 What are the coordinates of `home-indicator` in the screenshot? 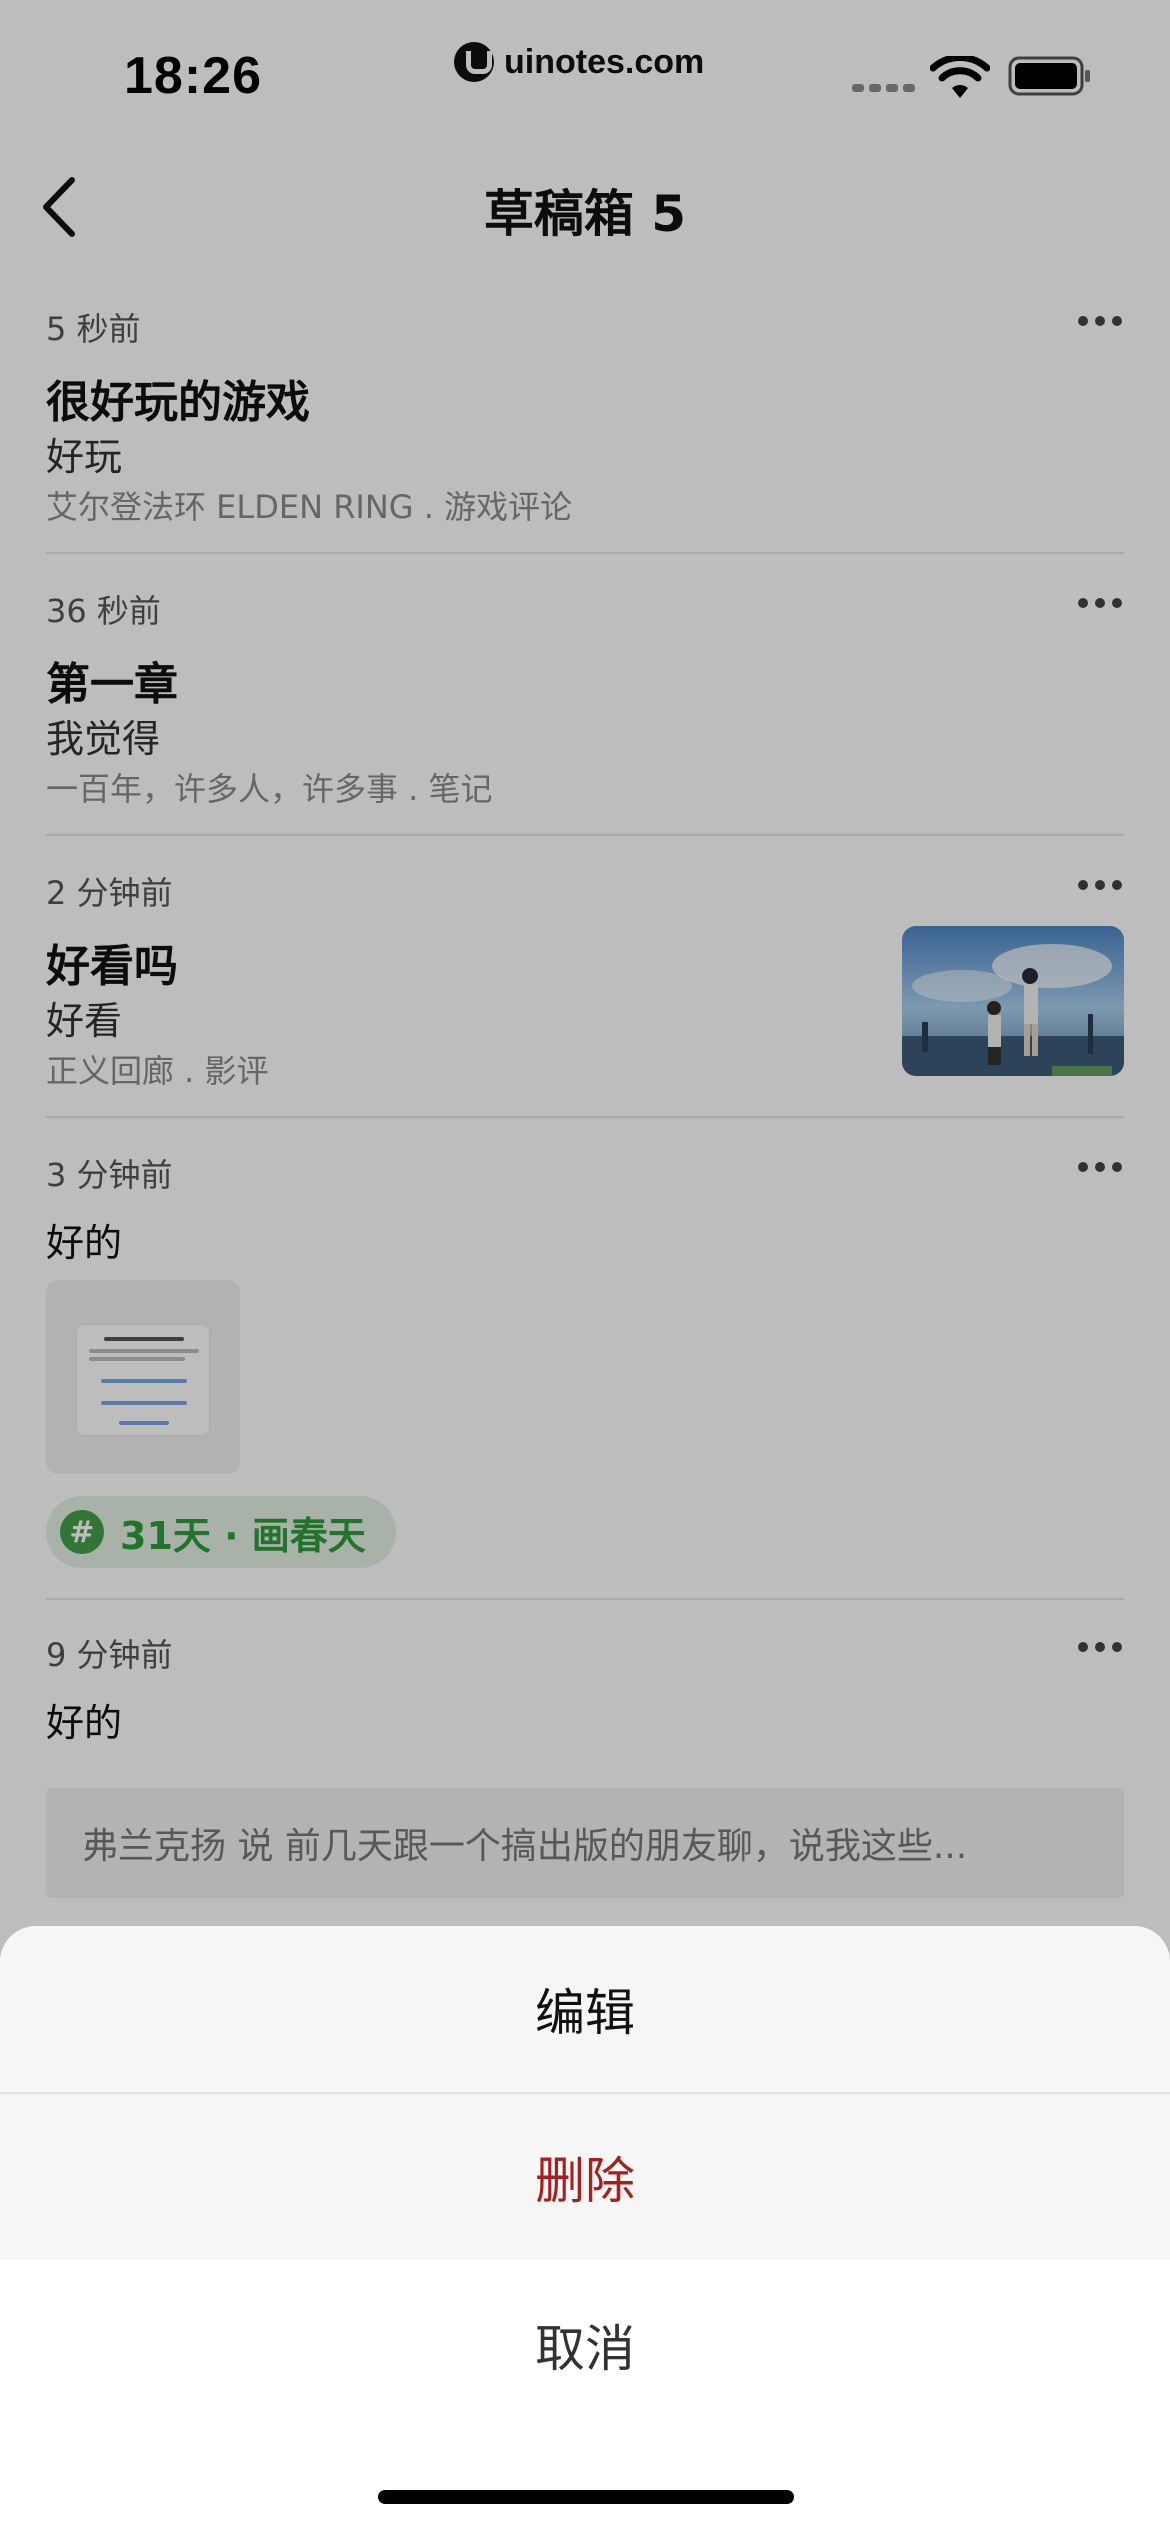 It's located at (586, 2497).